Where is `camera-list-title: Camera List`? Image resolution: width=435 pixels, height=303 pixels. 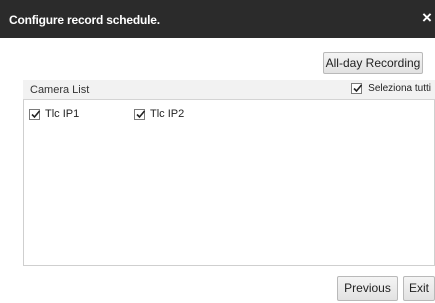
camera-list-title: Camera List is located at coordinates (60, 90).